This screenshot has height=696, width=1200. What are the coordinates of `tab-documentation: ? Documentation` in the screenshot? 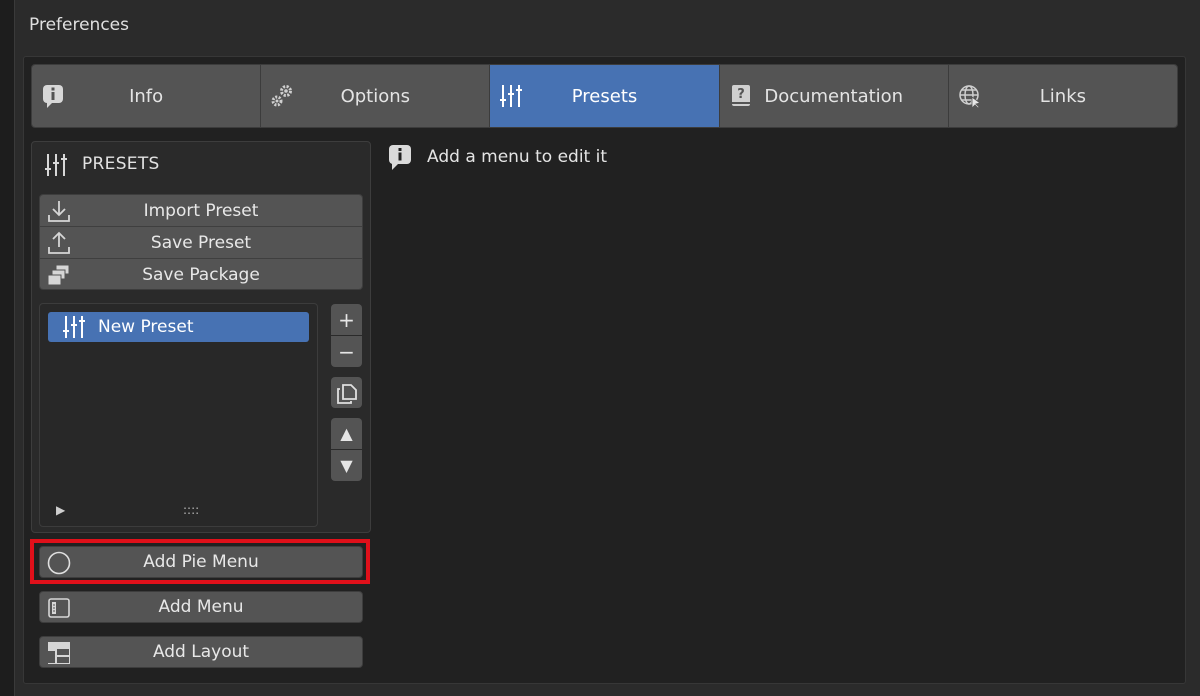 It's located at (834, 96).